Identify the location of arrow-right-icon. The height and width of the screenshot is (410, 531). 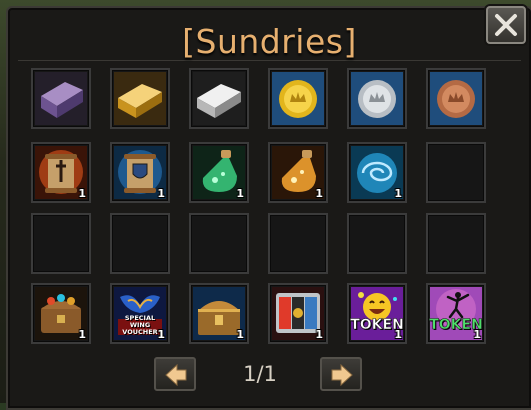
(342, 375).